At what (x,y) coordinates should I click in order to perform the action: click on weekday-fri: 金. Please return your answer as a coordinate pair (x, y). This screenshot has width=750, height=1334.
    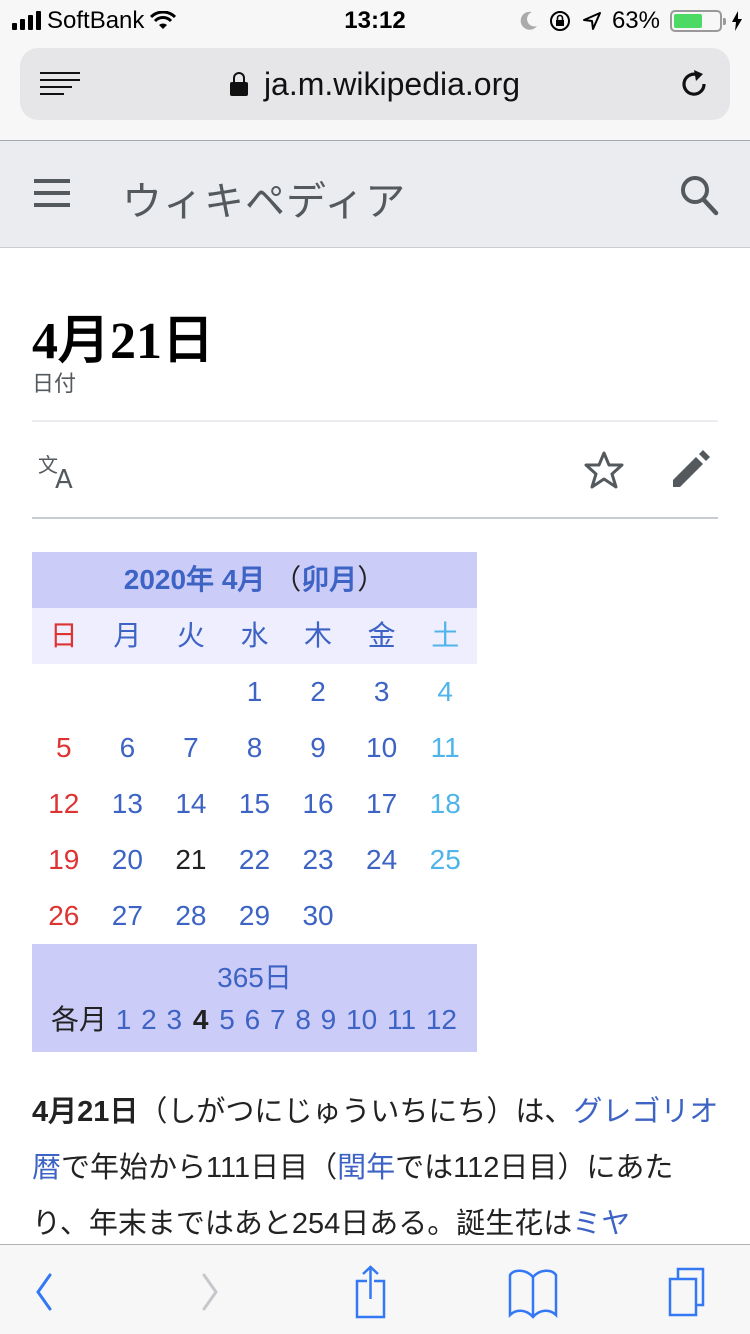
    Looking at the image, I should click on (381, 635).